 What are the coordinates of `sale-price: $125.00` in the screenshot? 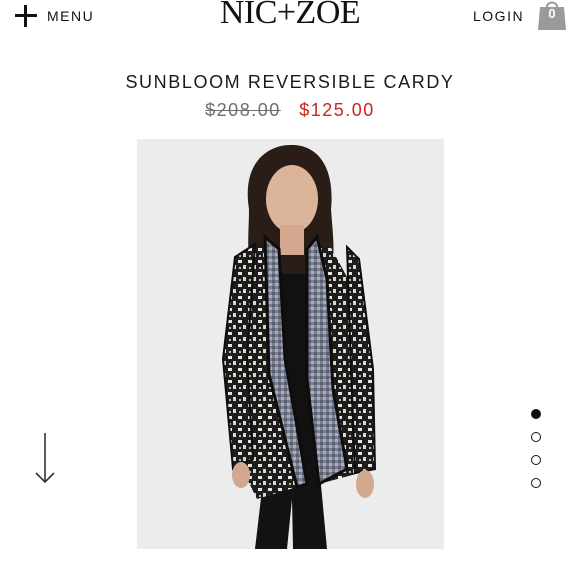 It's located at (337, 110).